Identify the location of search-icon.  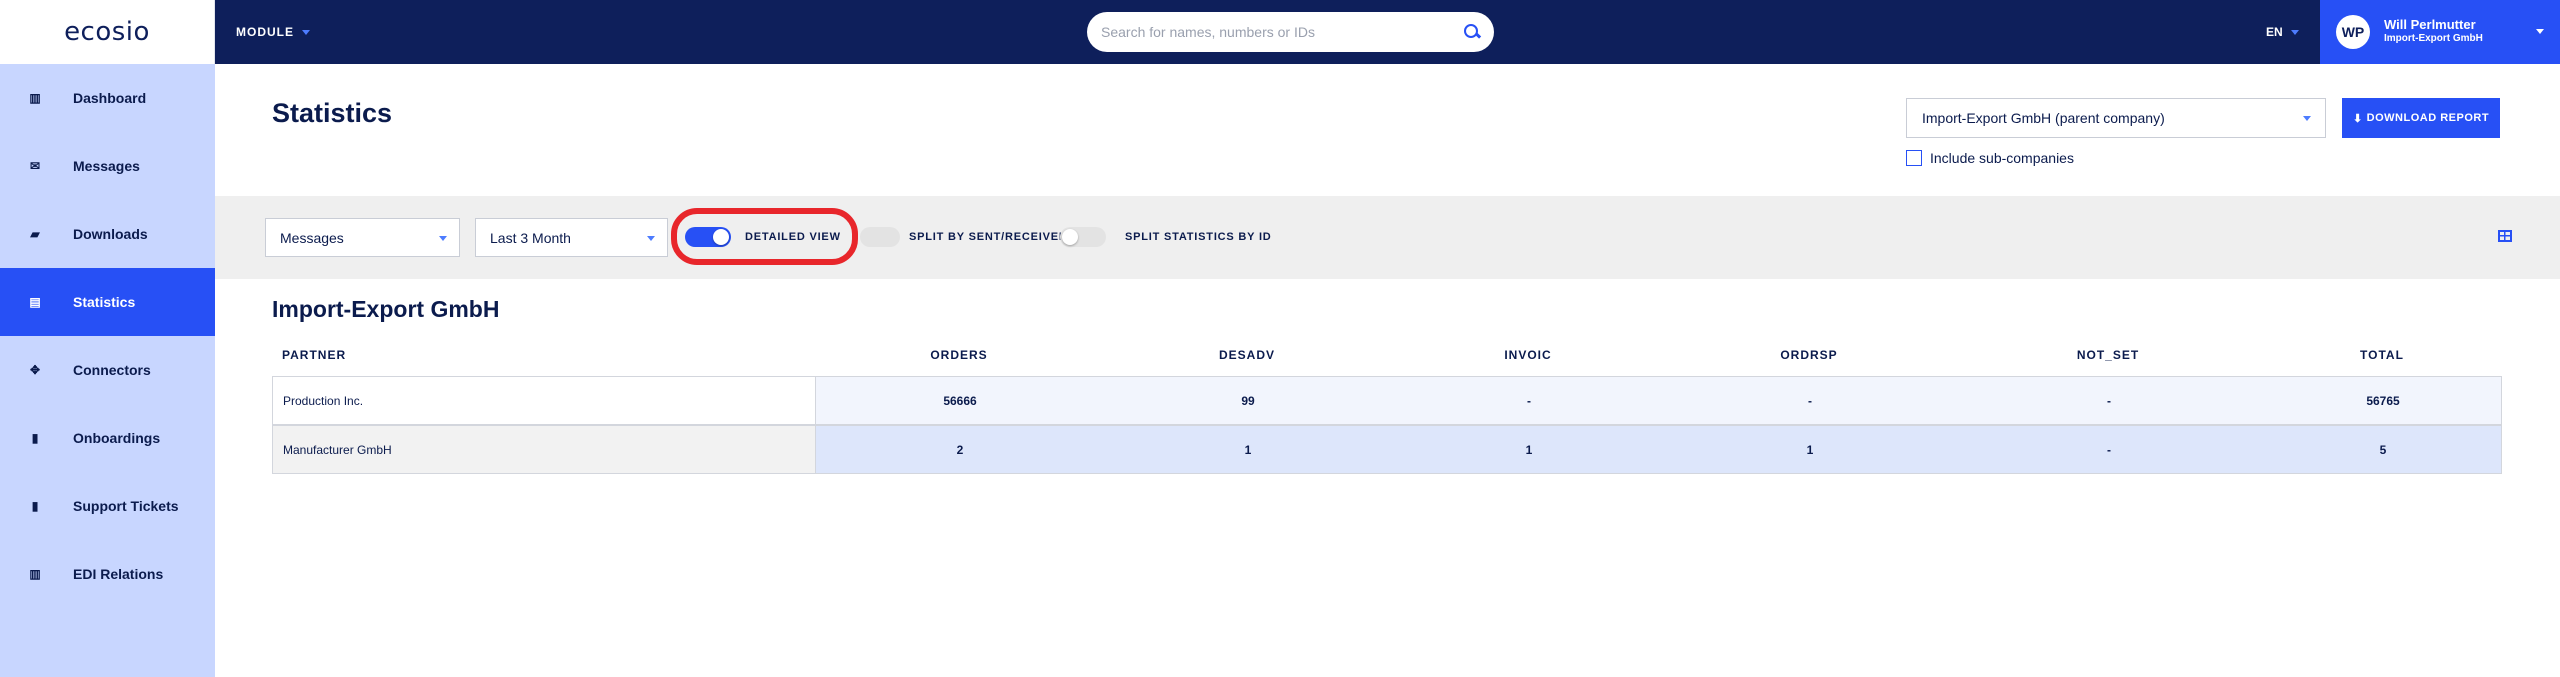
(1472, 32).